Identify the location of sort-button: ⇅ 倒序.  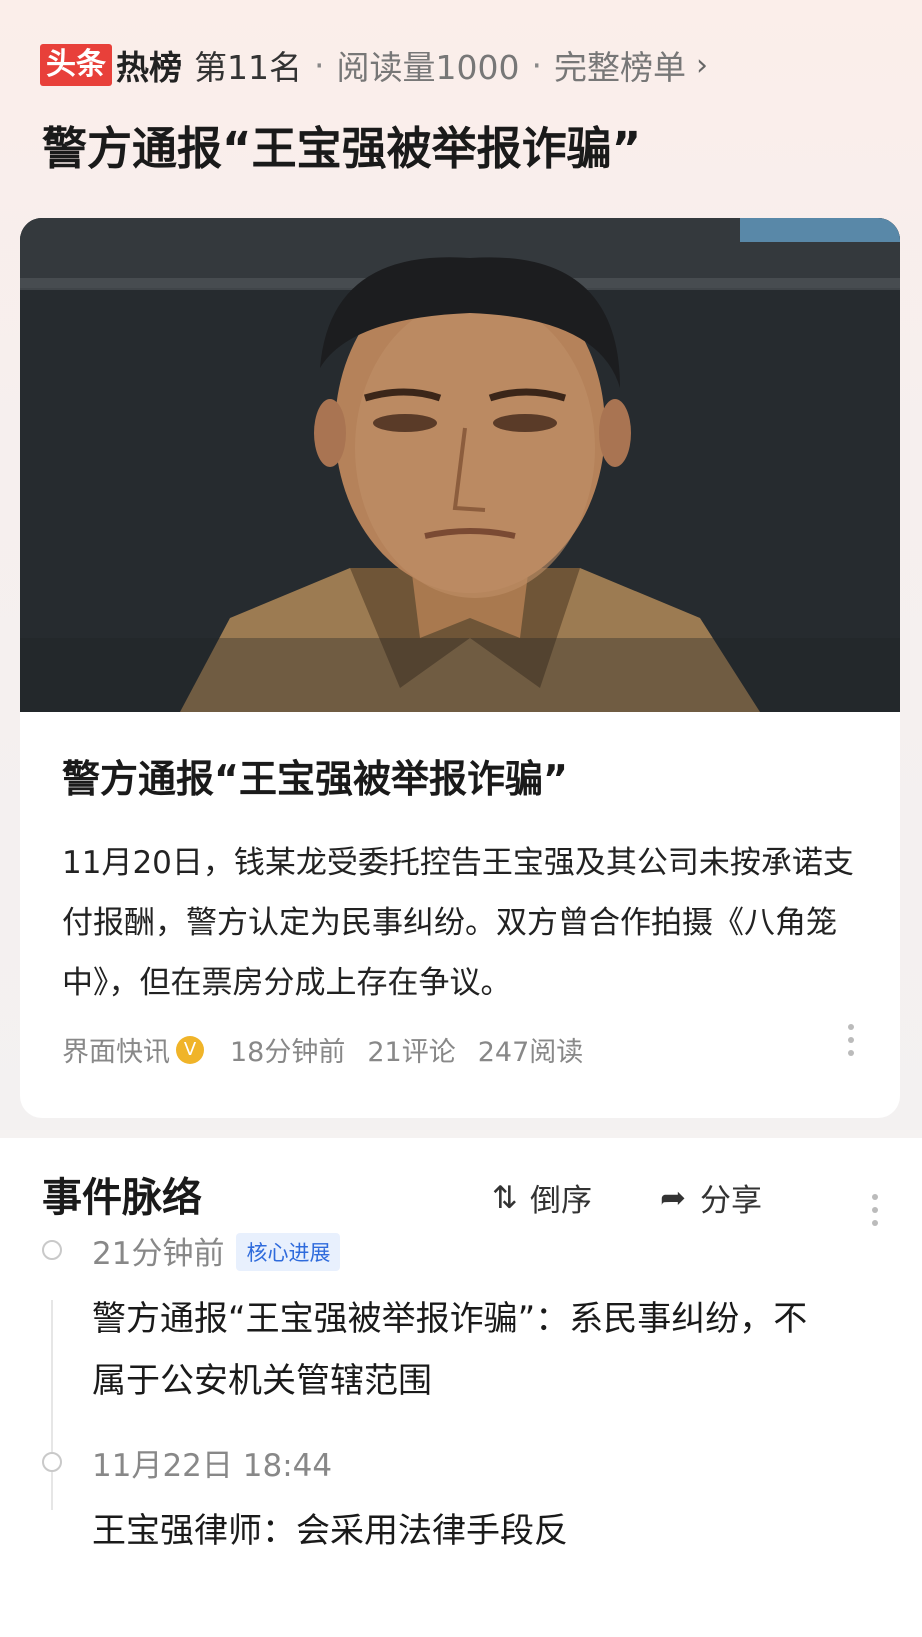
(542, 1197).